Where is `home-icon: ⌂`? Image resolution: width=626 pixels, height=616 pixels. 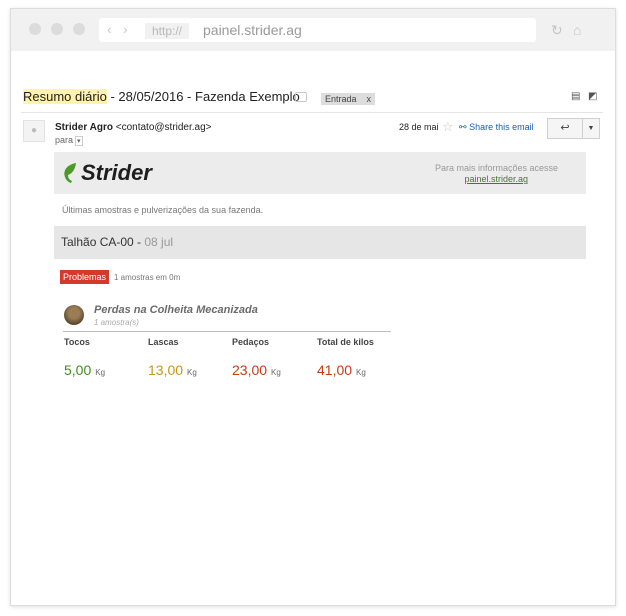 home-icon: ⌂ is located at coordinates (577, 30).